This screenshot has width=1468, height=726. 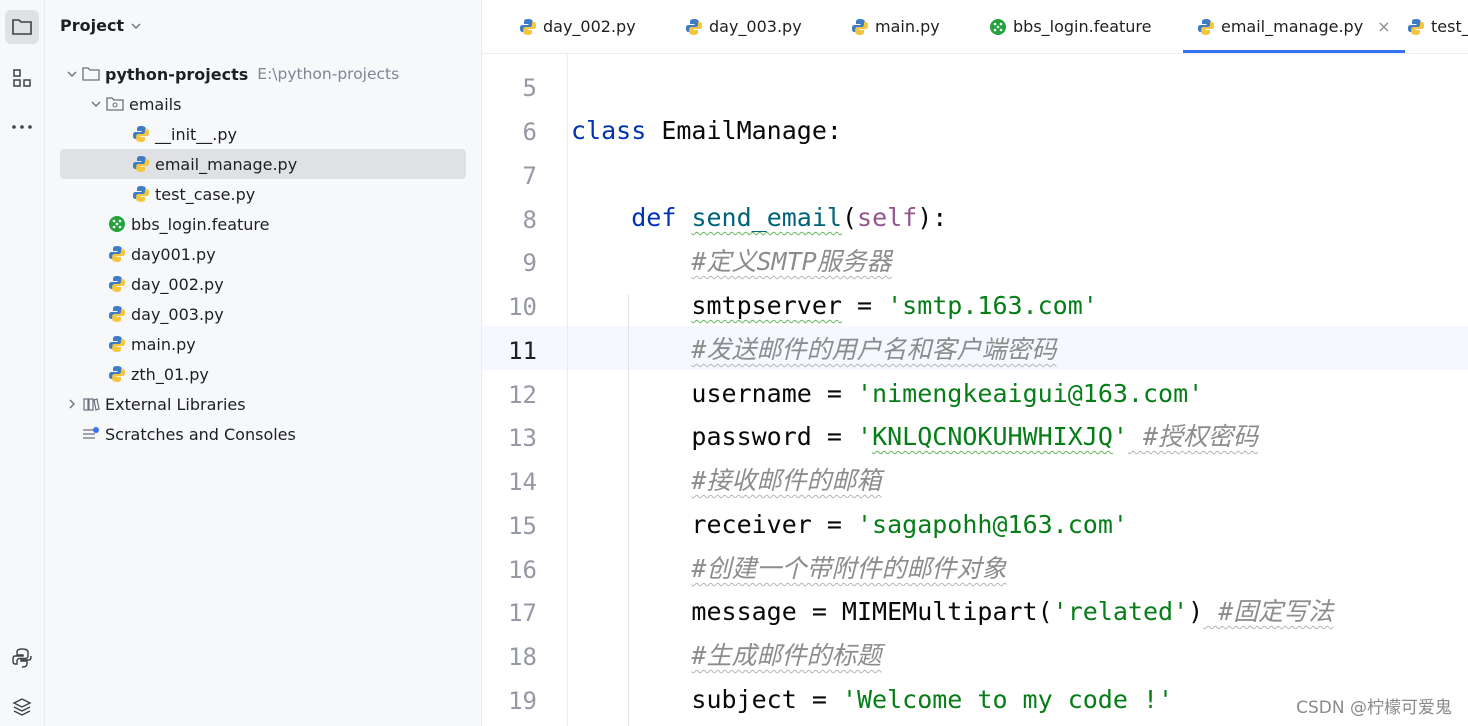 I want to click on line-number-current: 11, so click(x=522, y=351).